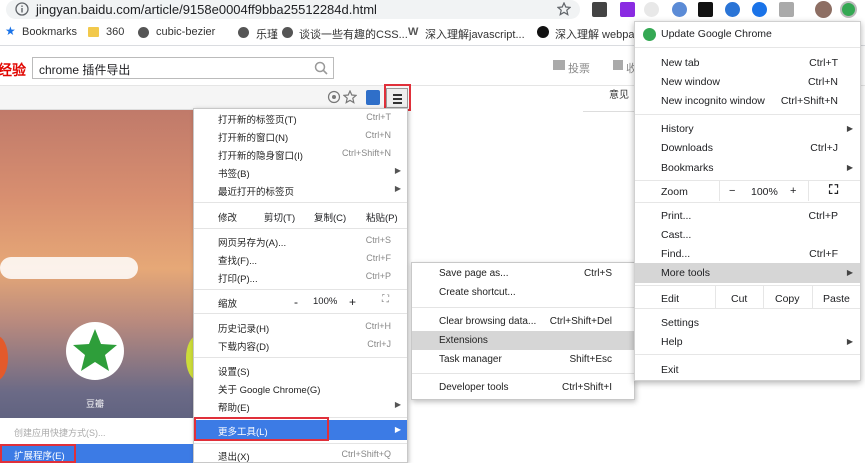  Describe the element at coordinates (680, 63) in the screenshot. I see `new-tab-item: New tab` at that location.